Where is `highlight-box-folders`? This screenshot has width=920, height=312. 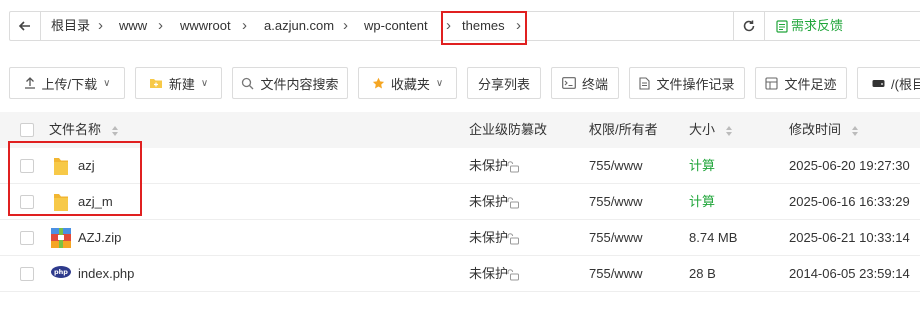
highlight-box-folders is located at coordinates (75, 178).